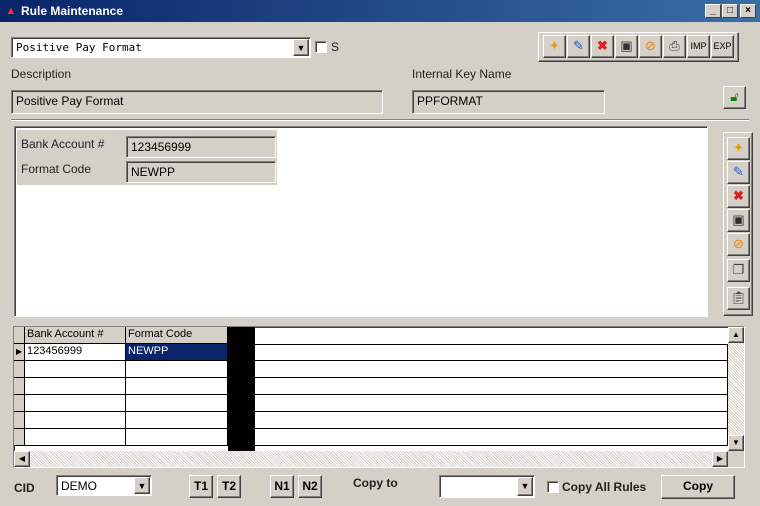  Describe the element at coordinates (63, 144) in the screenshot. I see `bank-account-label: Bank Account #` at that location.